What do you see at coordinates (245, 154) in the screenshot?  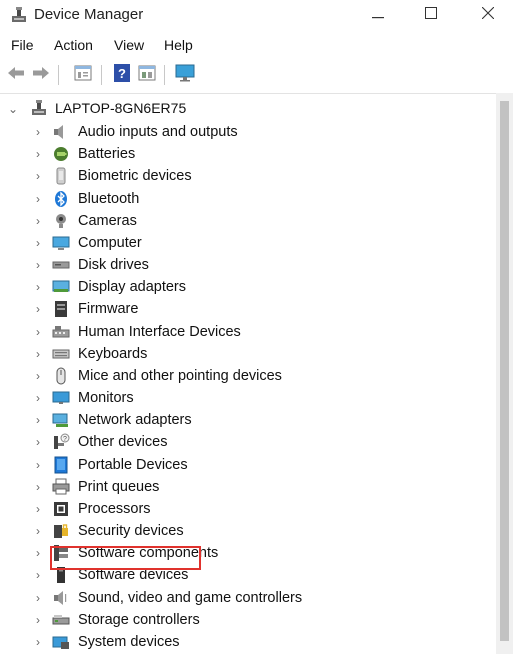 I see `tree-item-batteries: › Batteries` at bounding box center [245, 154].